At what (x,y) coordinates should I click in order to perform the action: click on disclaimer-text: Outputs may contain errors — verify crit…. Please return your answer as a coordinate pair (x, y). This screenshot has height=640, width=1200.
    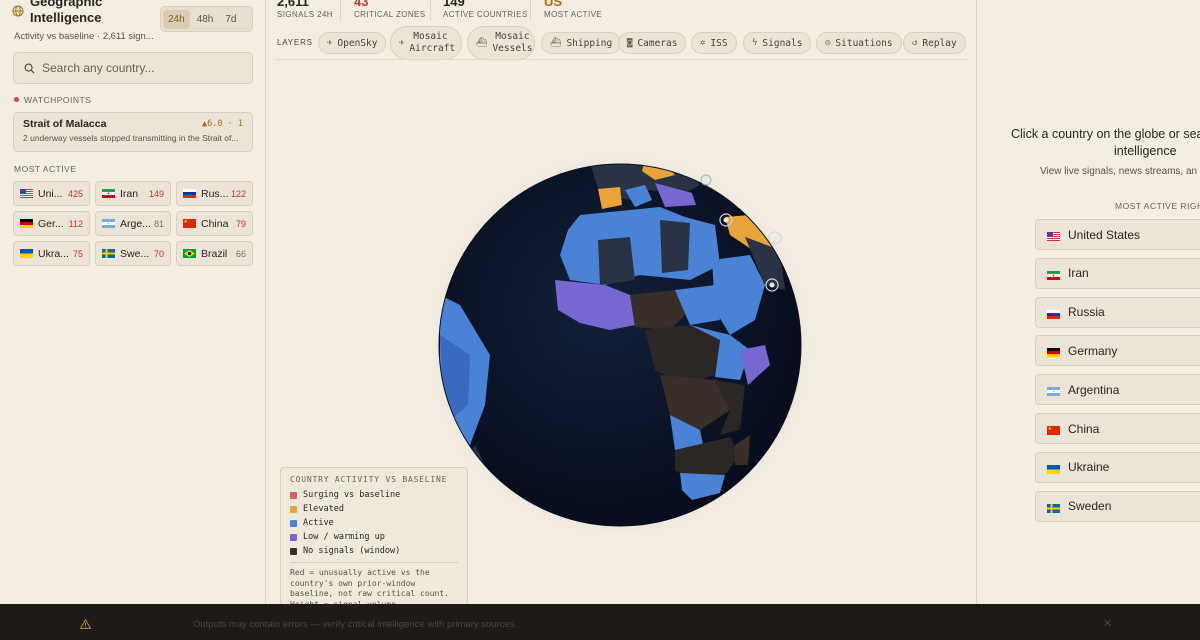
    Looking at the image, I should click on (355, 624).